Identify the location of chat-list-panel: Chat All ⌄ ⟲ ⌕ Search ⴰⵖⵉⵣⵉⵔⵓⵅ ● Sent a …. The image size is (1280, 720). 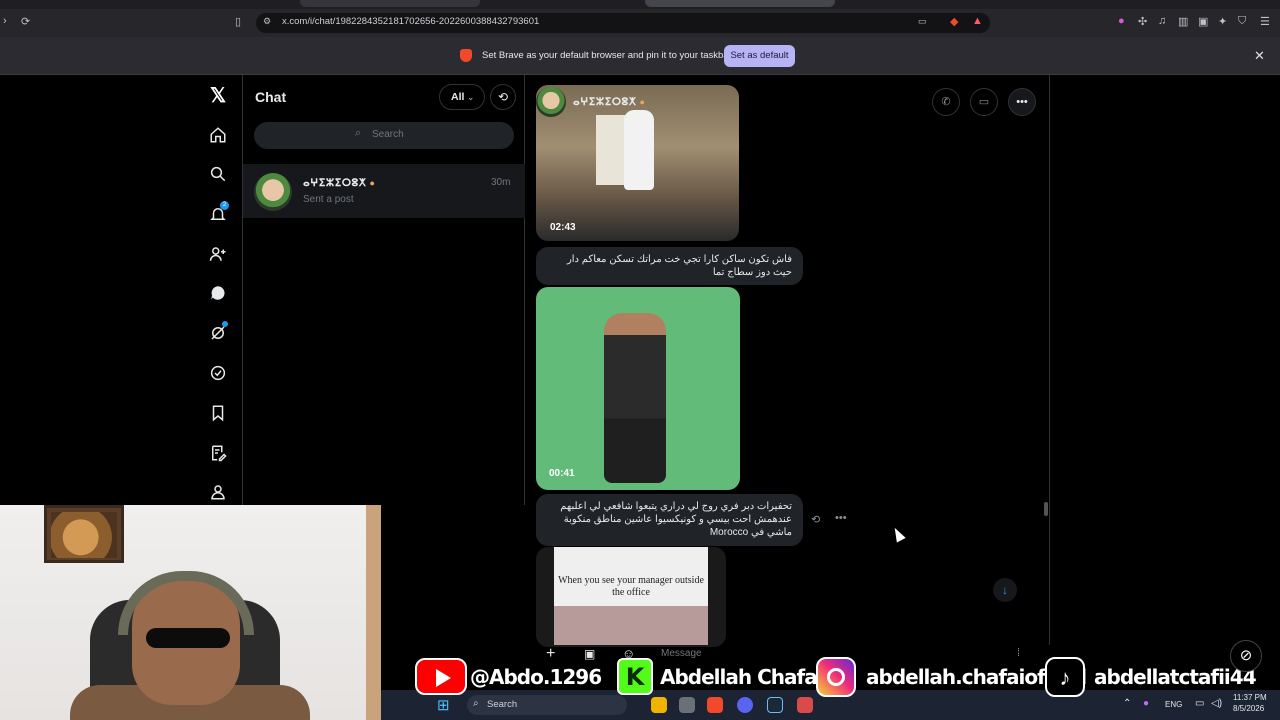
(383, 290).